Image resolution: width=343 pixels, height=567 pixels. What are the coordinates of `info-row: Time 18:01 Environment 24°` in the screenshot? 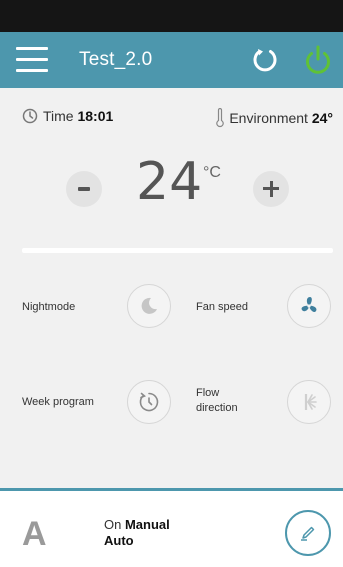 It's located at (171, 118).